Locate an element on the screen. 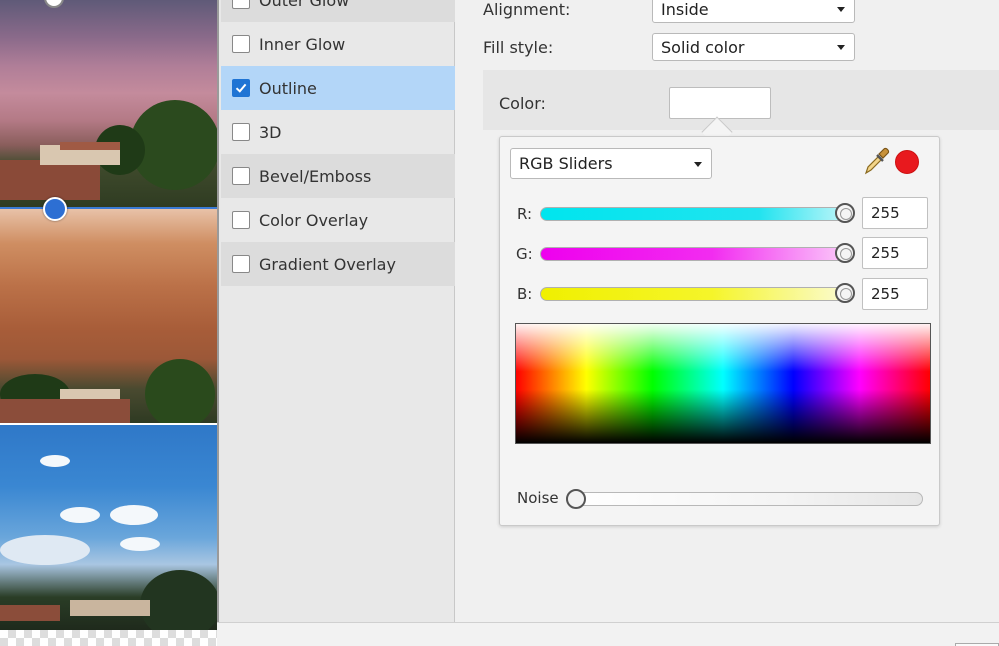  bevel-emboss-checkbox is located at coordinates (241, 176).